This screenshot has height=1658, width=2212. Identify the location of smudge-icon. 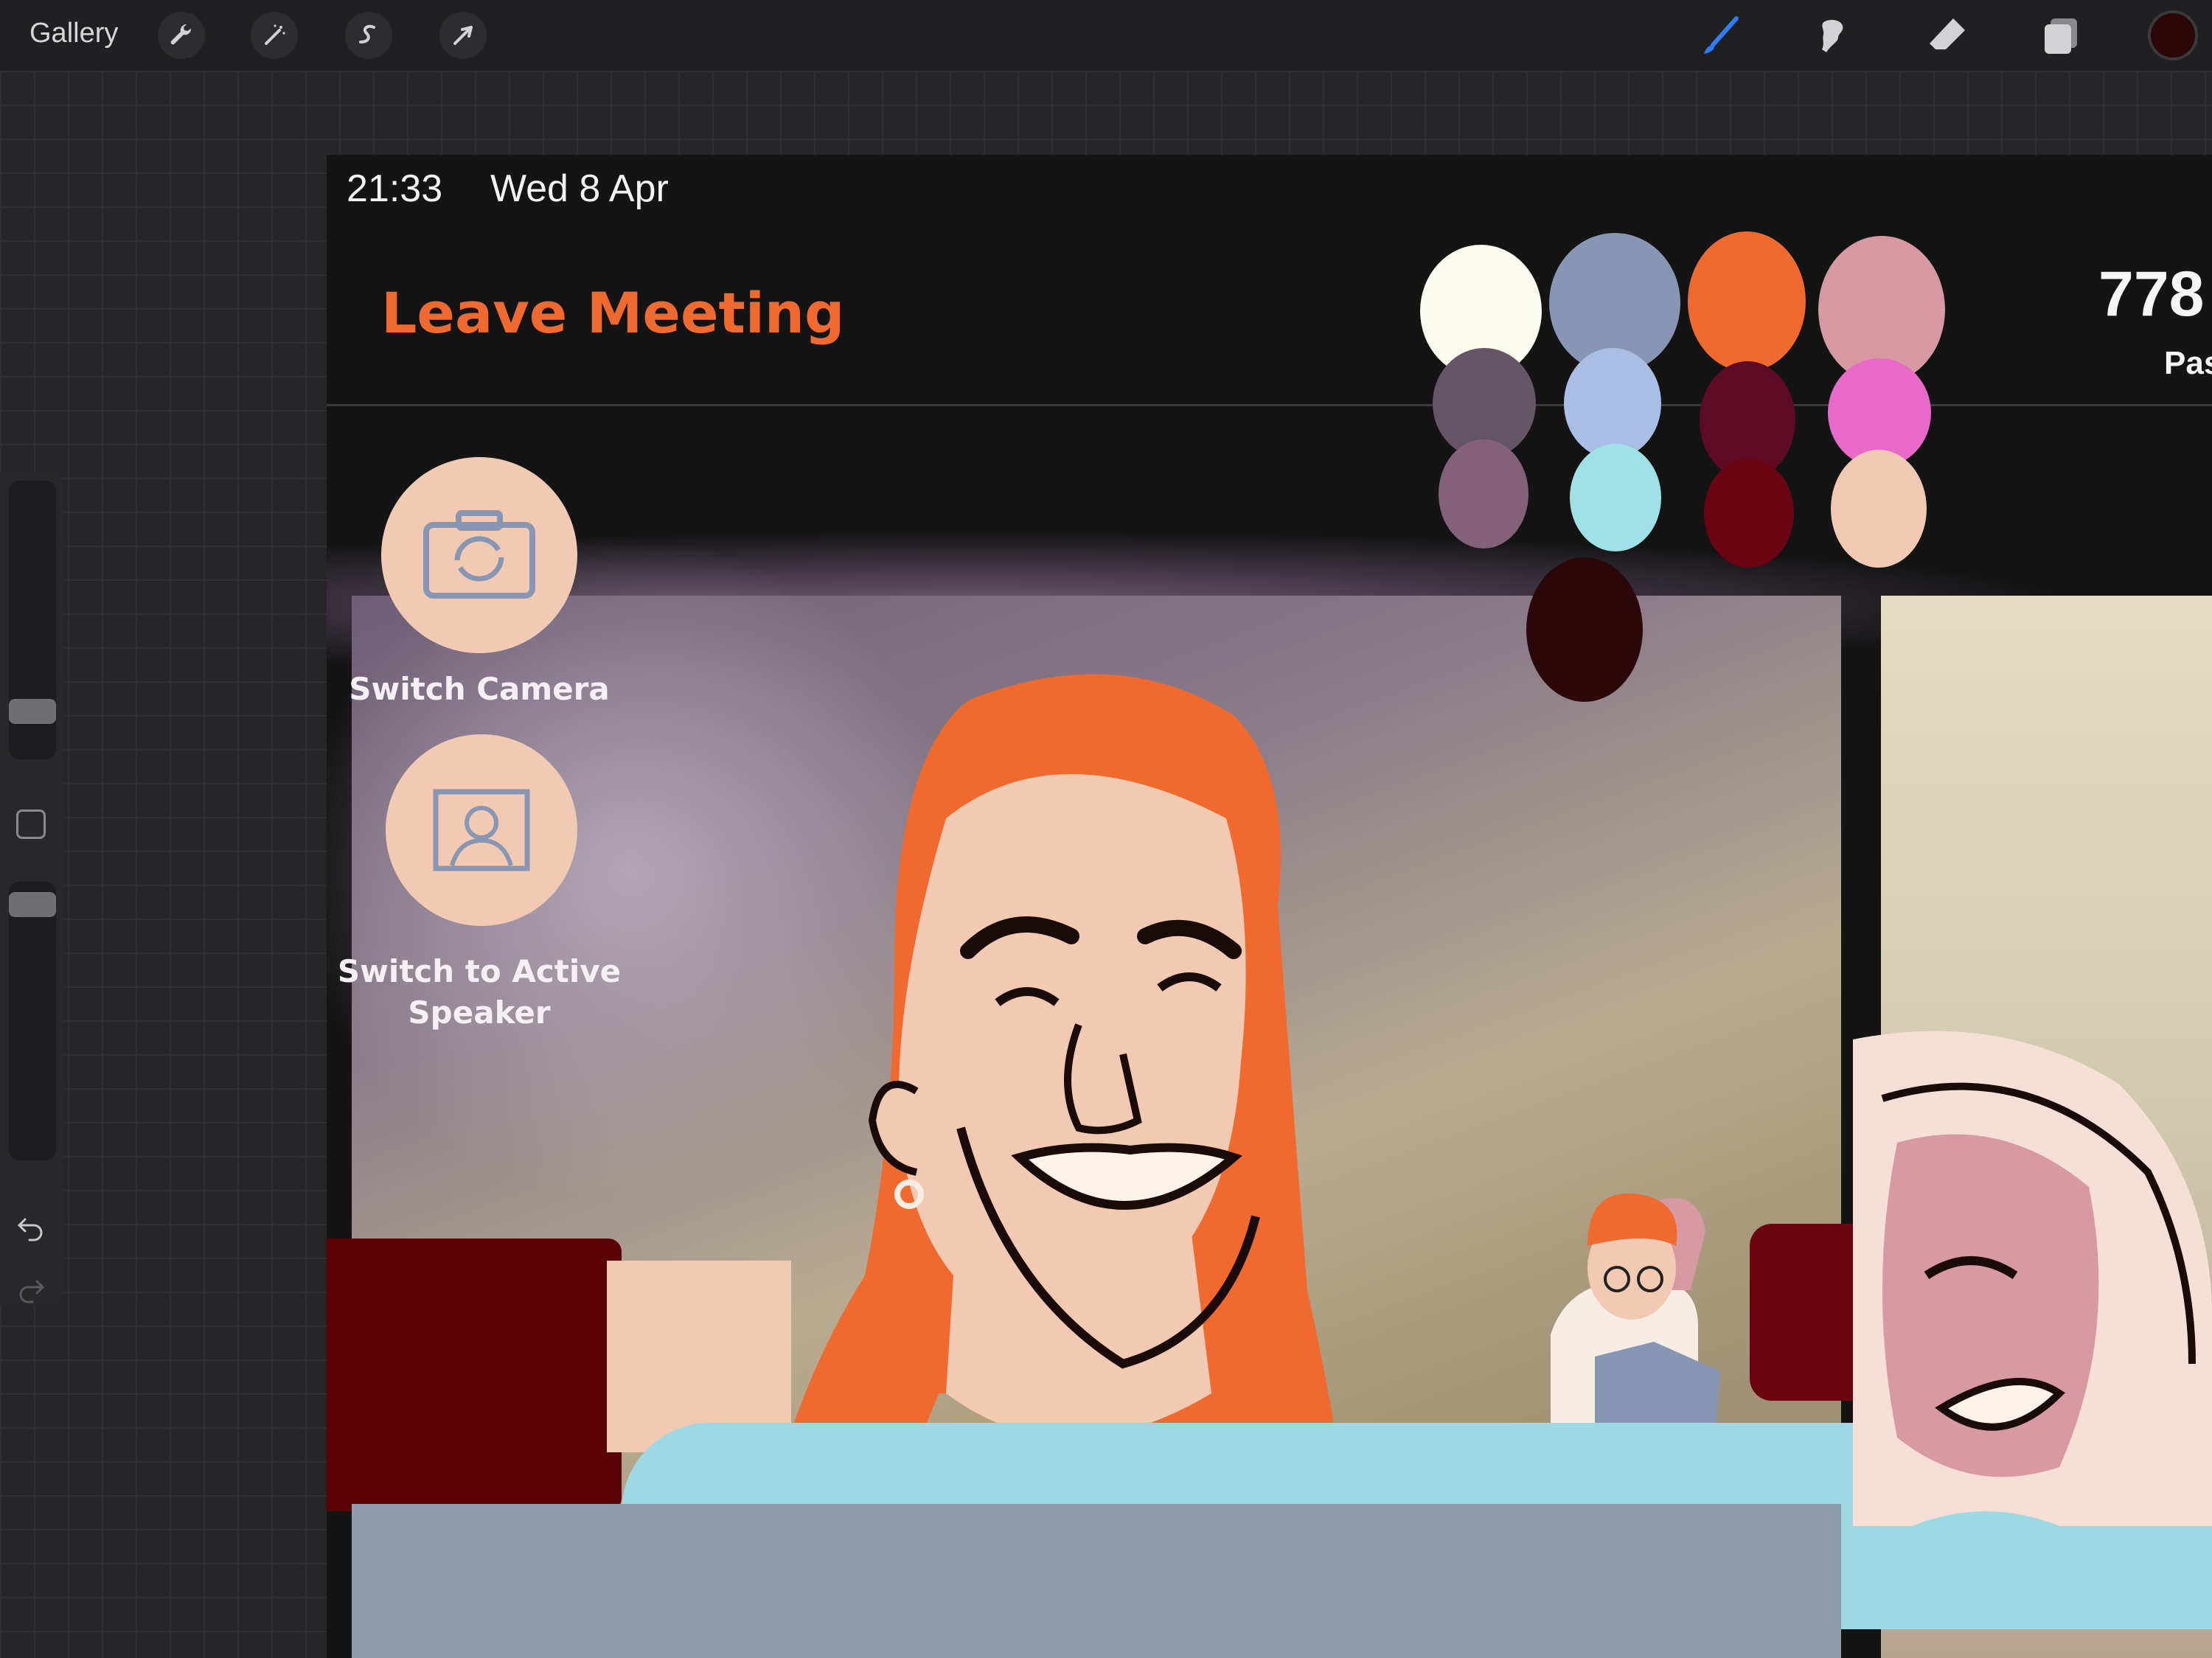
(1834, 36).